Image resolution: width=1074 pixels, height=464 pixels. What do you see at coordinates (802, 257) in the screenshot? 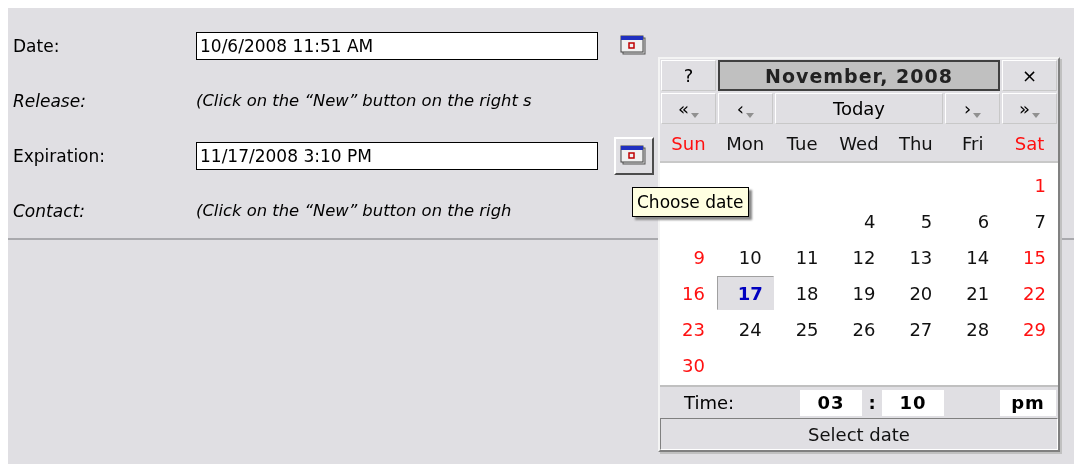
I see `day-cell: 11` at bounding box center [802, 257].